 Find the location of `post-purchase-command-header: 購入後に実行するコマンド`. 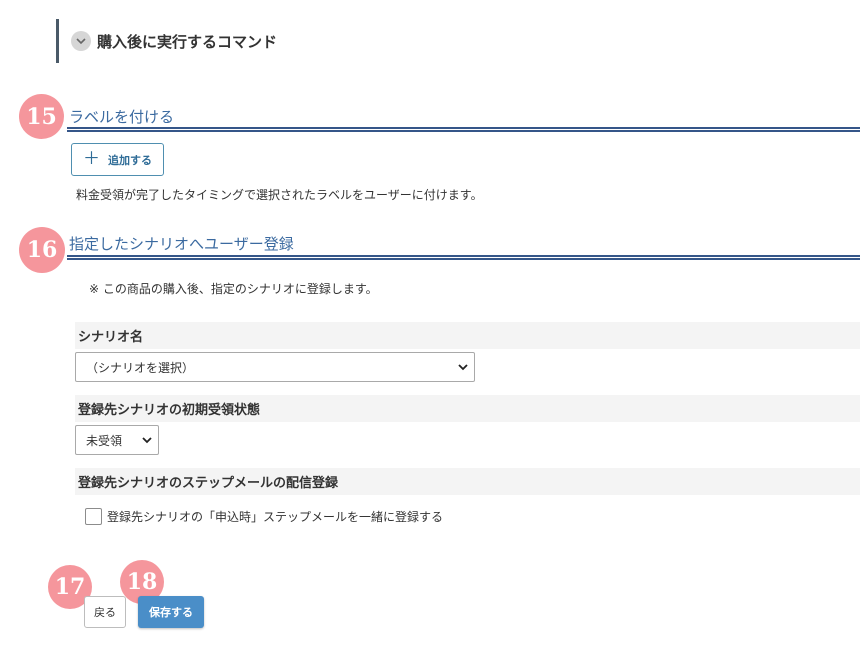

post-purchase-command-header: 購入後に実行するコマンド is located at coordinates (206, 41).